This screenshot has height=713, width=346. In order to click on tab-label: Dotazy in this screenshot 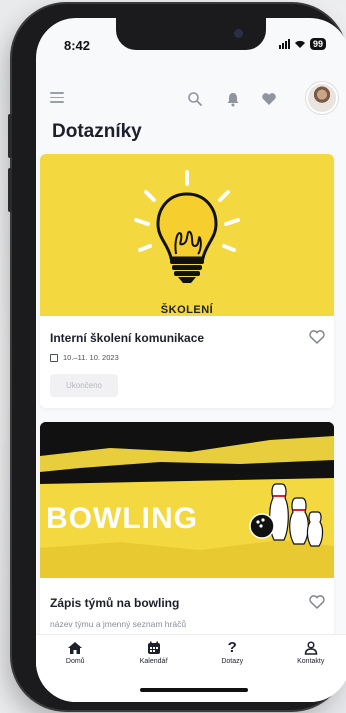, I will do `click(232, 661)`.